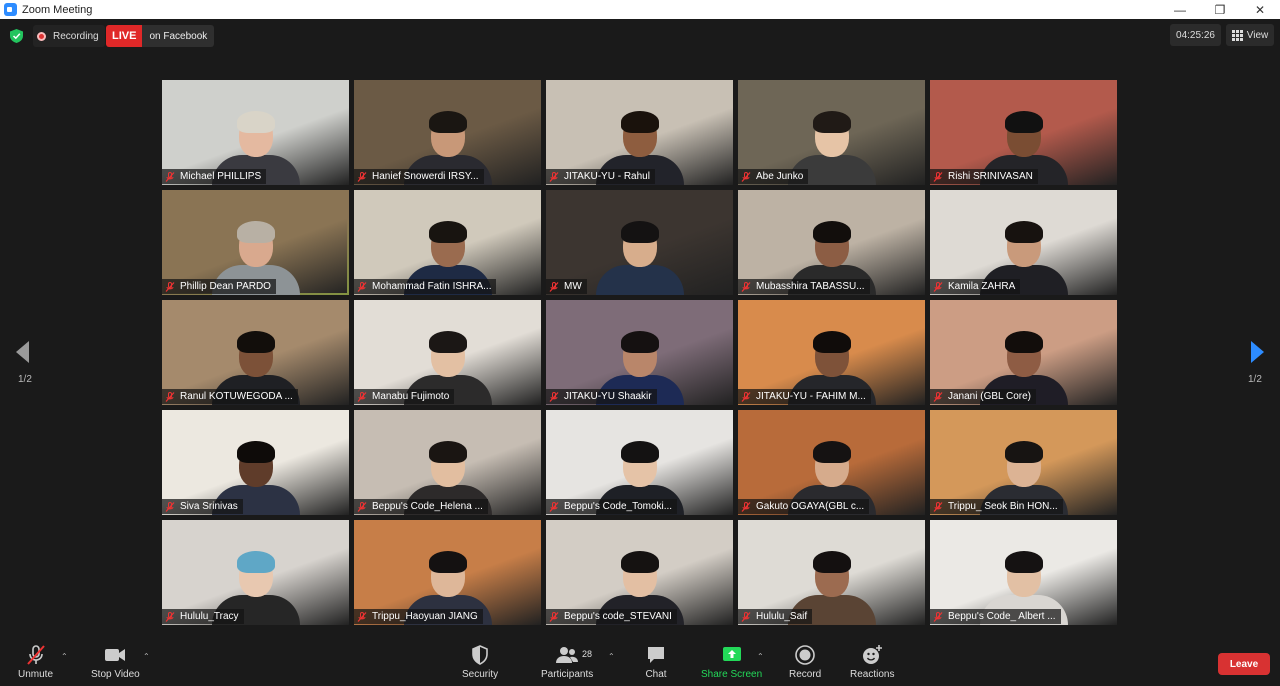 This screenshot has width=1280, height=686. What do you see at coordinates (656, 662) in the screenshot?
I see `chat-button: Chat` at bounding box center [656, 662].